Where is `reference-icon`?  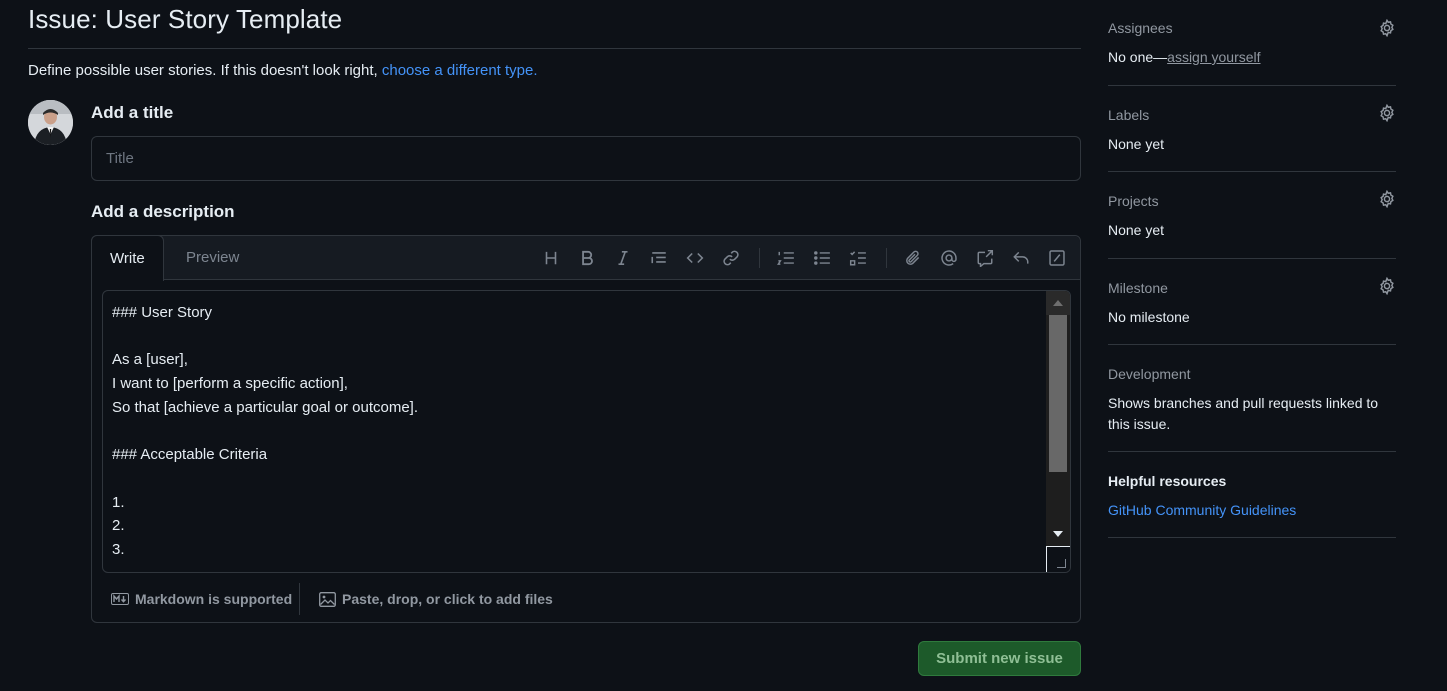 reference-icon is located at coordinates (985, 258).